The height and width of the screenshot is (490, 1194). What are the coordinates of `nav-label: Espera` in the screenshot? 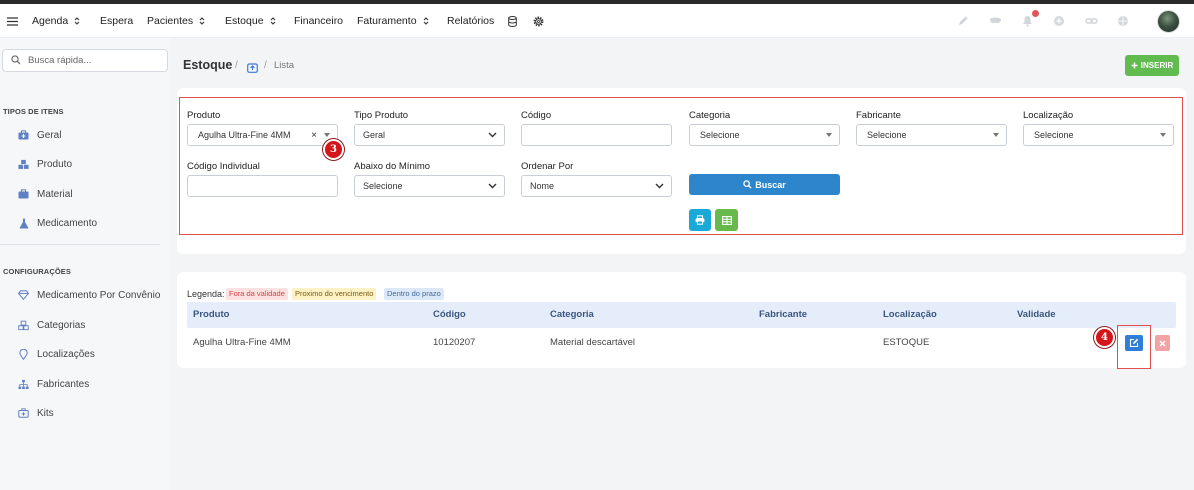 It's located at (117, 21).